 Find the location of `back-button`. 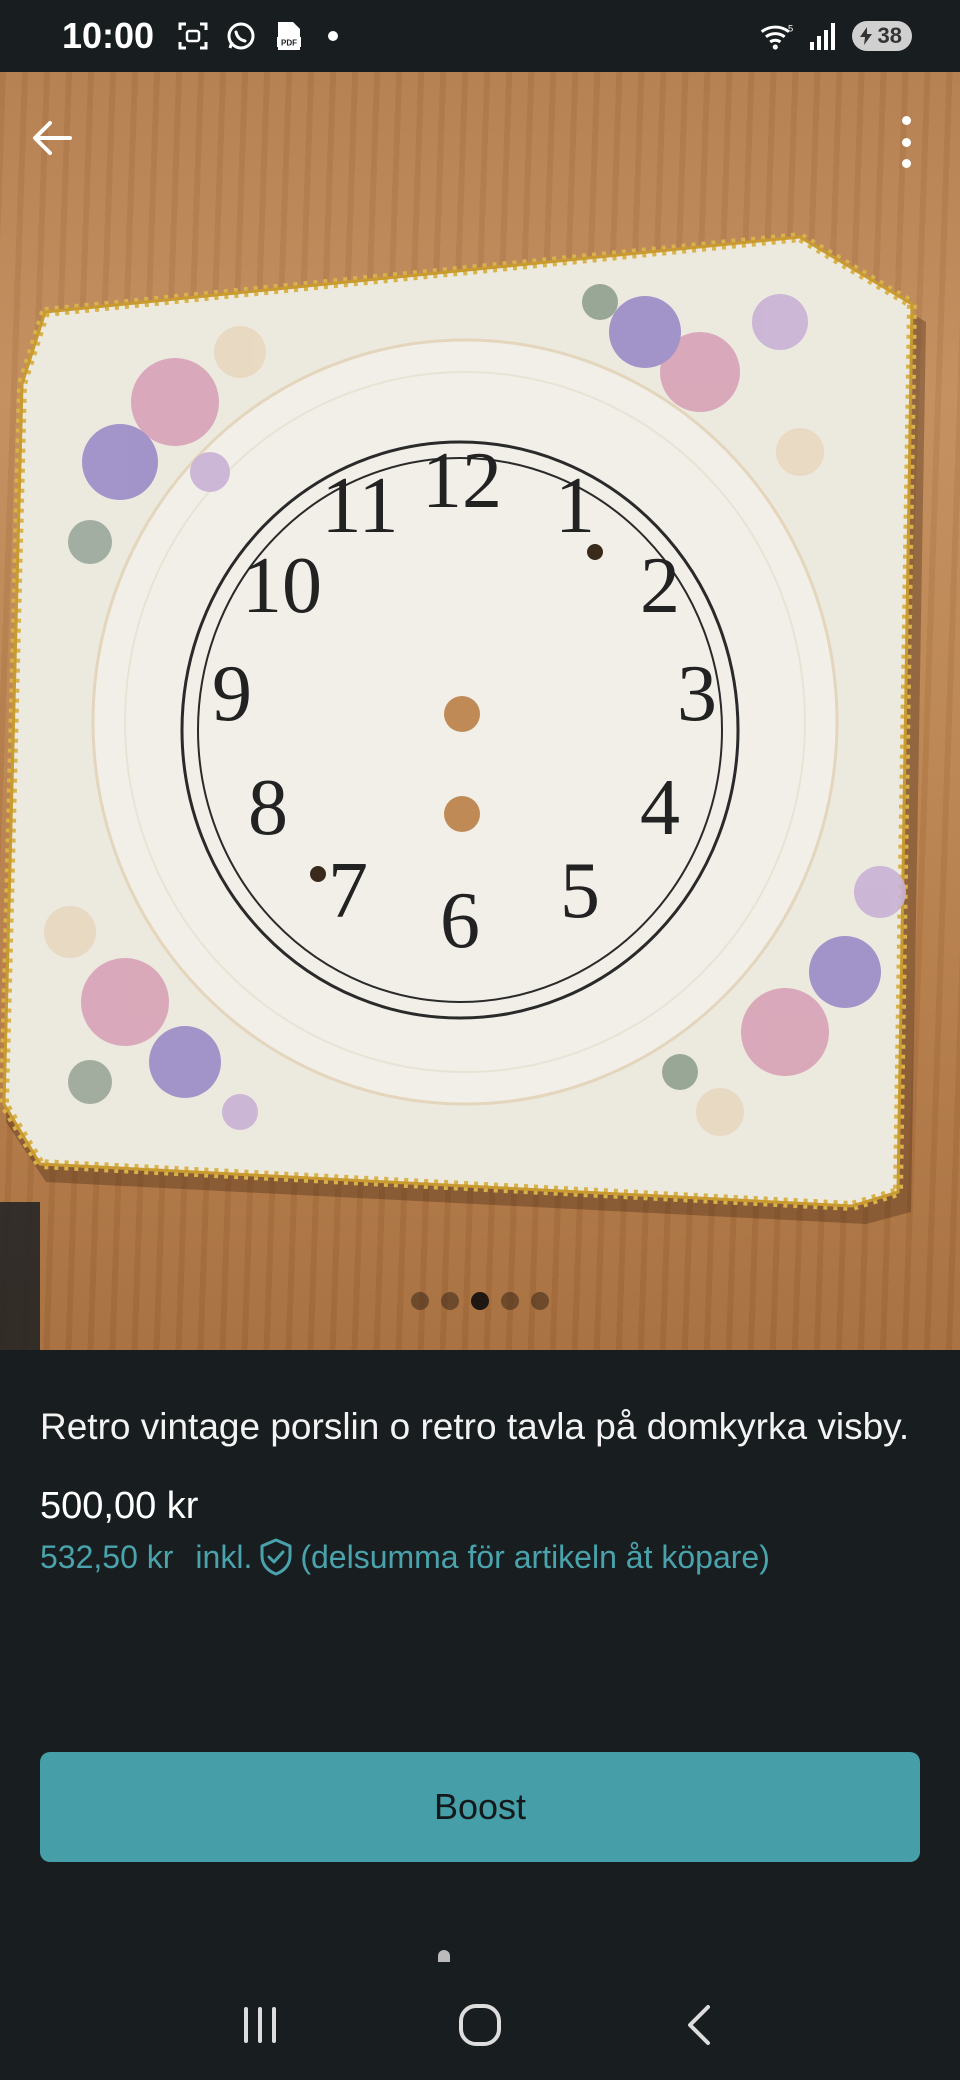

back-button is located at coordinates (56, 142).